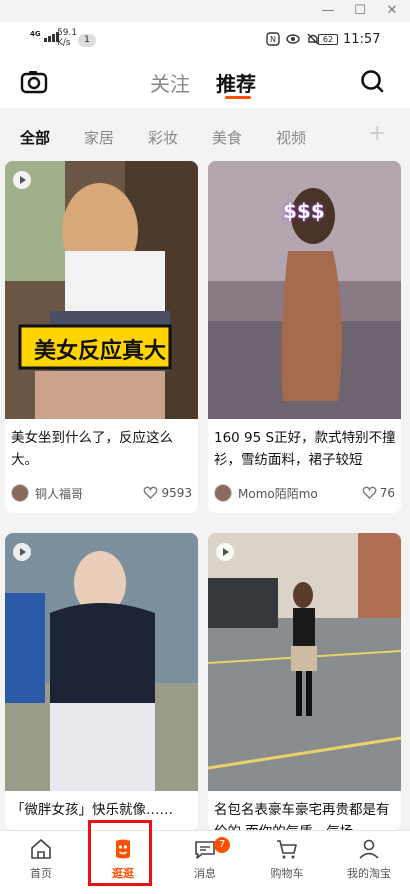 Image resolution: width=410 pixels, height=894 pixels. I want to click on status-icons: N, so click(293, 39).